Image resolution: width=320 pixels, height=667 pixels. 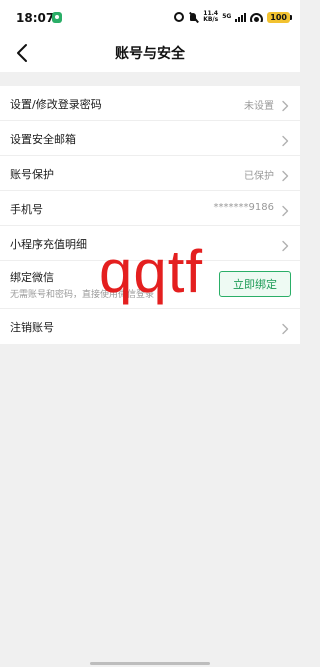 What do you see at coordinates (179, 17) in the screenshot?
I see `alarm-icon` at bounding box center [179, 17].